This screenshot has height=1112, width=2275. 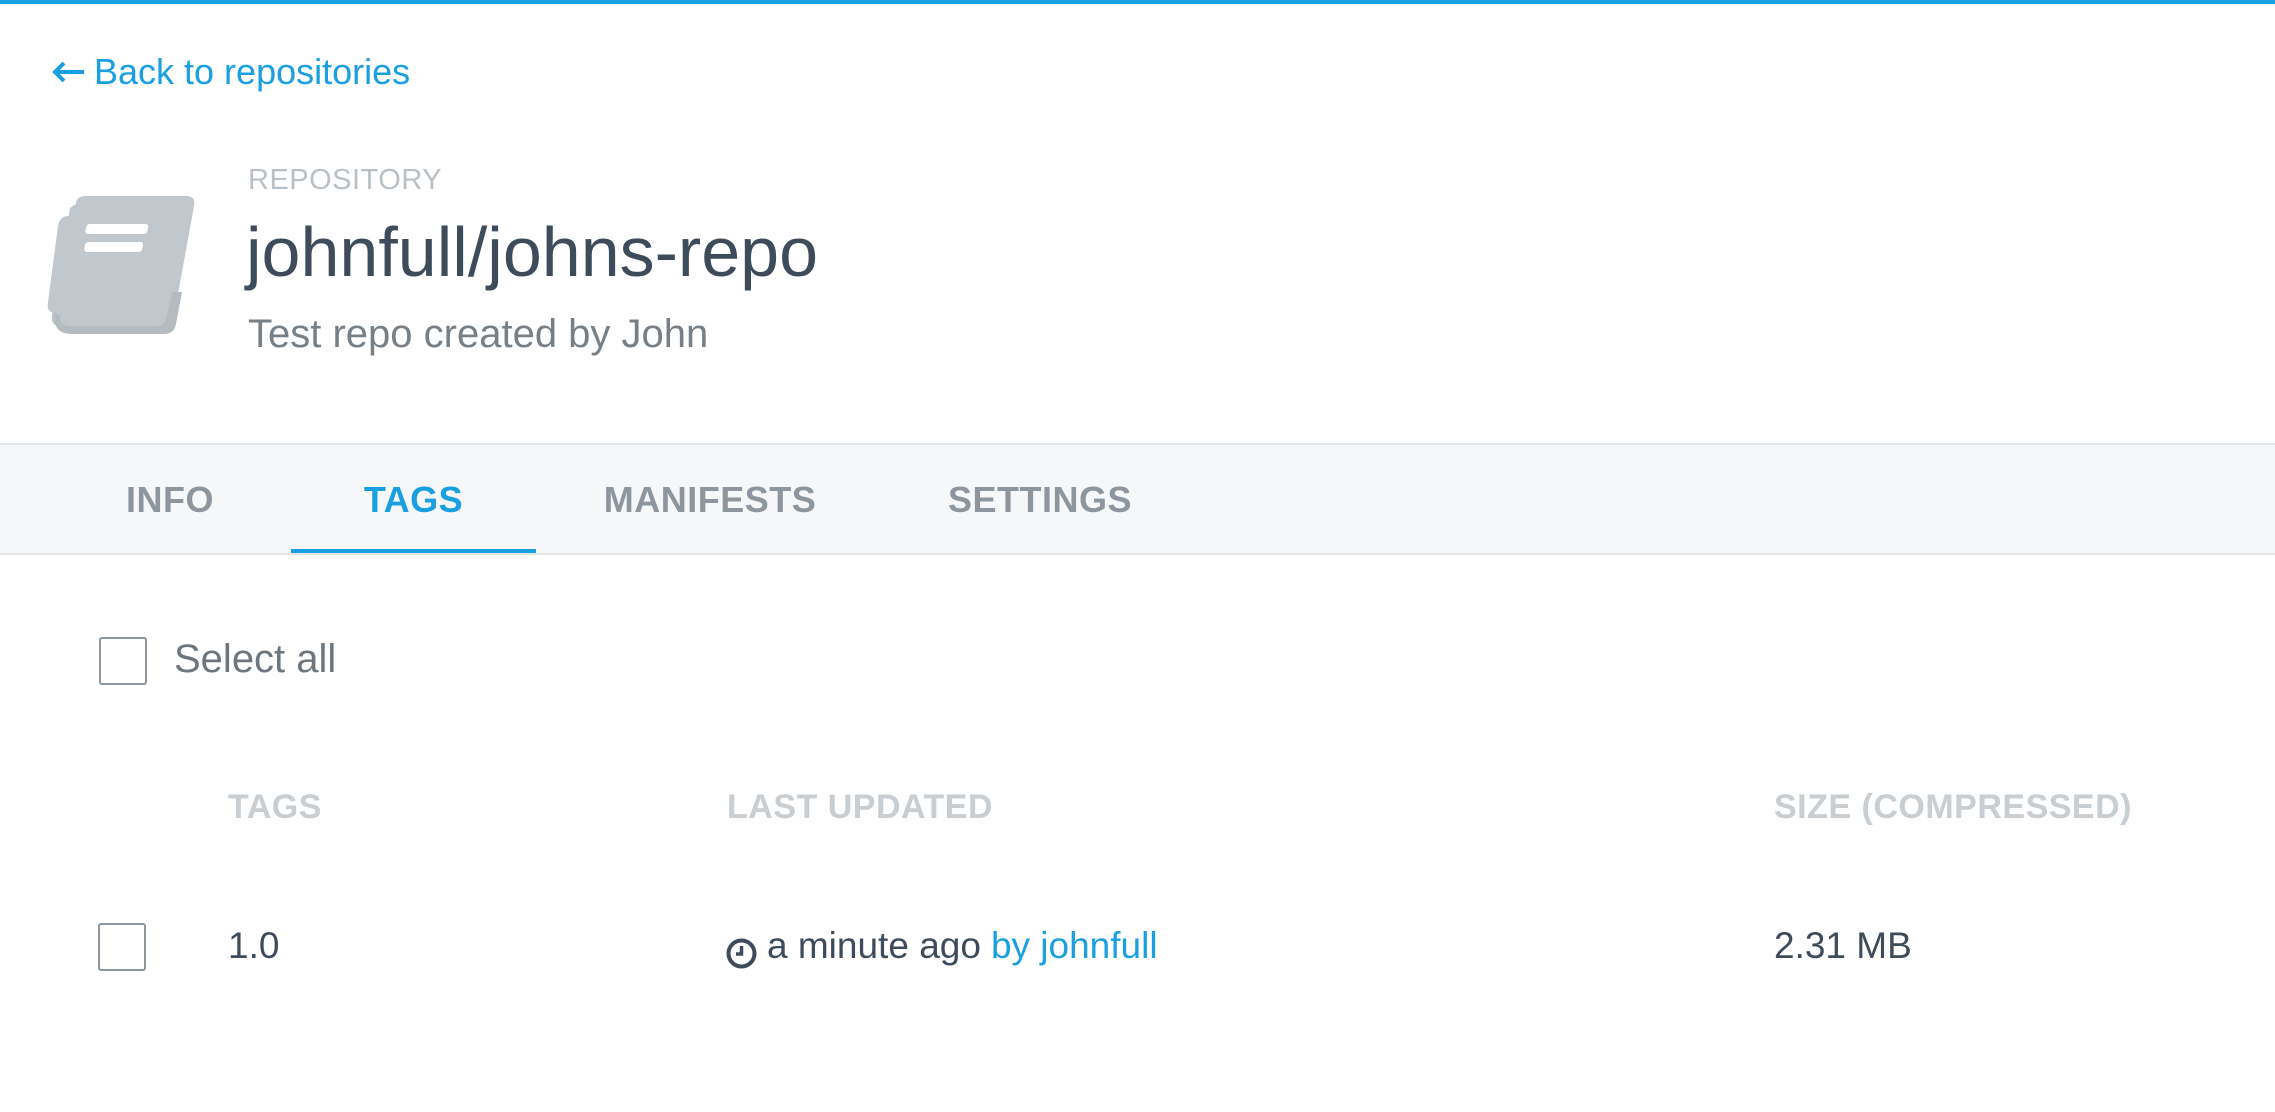 I want to click on last-updated-cell: a minute ago by johnfull, so click(x=942, y=946).